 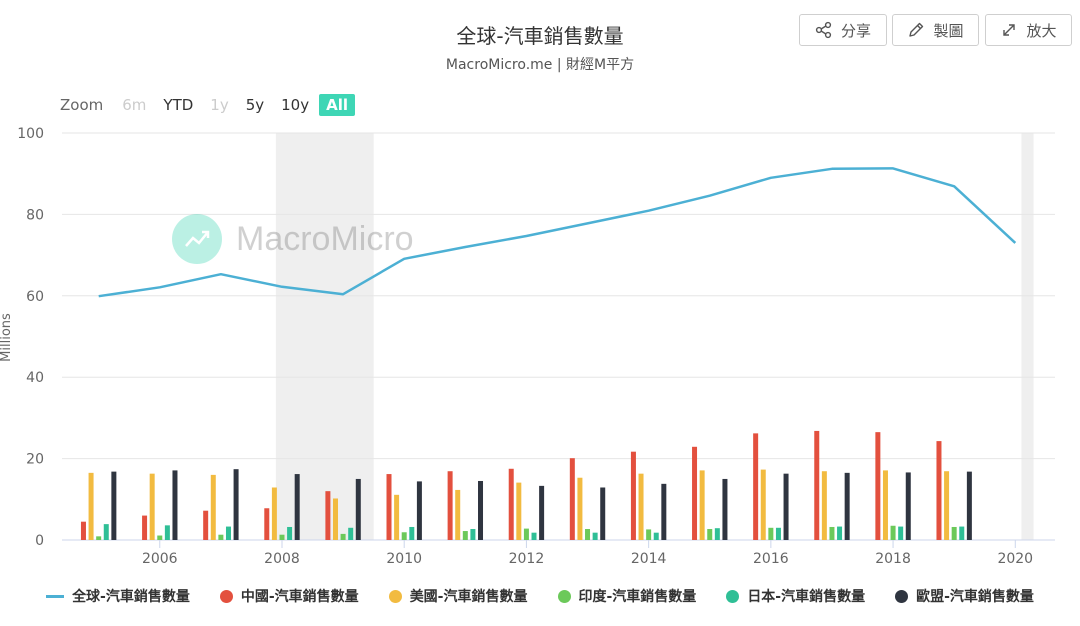 I want to click on x-tick-label: 2012, so click(x=527, y=559).